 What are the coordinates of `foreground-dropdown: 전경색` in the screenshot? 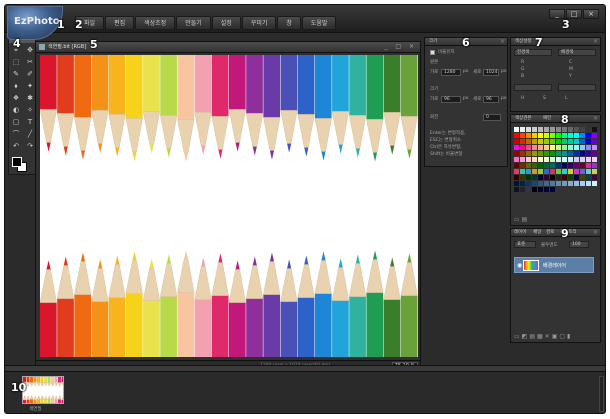 It's located at (533, 52).